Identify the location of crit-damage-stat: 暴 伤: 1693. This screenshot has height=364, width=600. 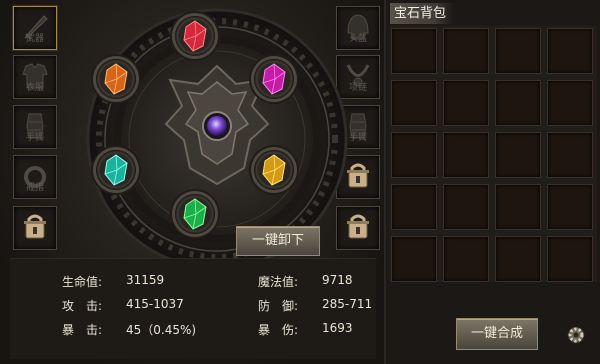
(305, 329).